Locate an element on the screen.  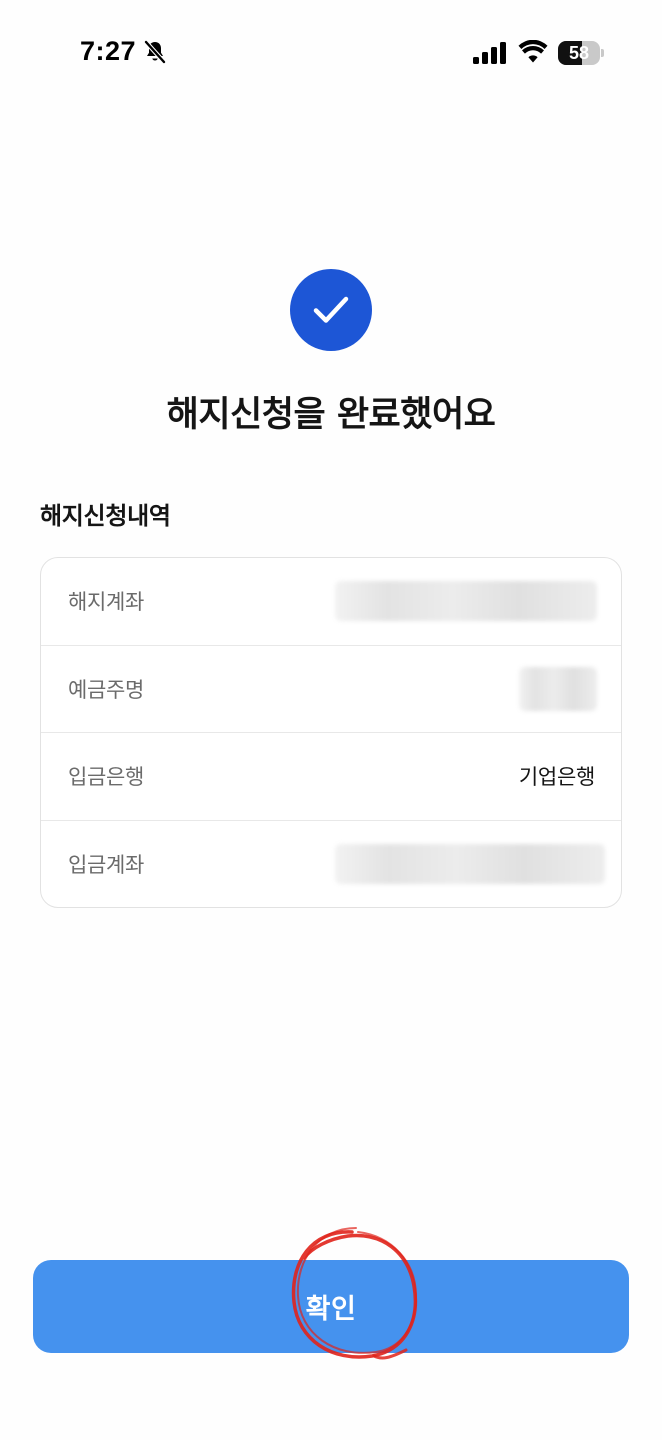
detail-label: 입금계좌 is located at coordinates (106, 865).